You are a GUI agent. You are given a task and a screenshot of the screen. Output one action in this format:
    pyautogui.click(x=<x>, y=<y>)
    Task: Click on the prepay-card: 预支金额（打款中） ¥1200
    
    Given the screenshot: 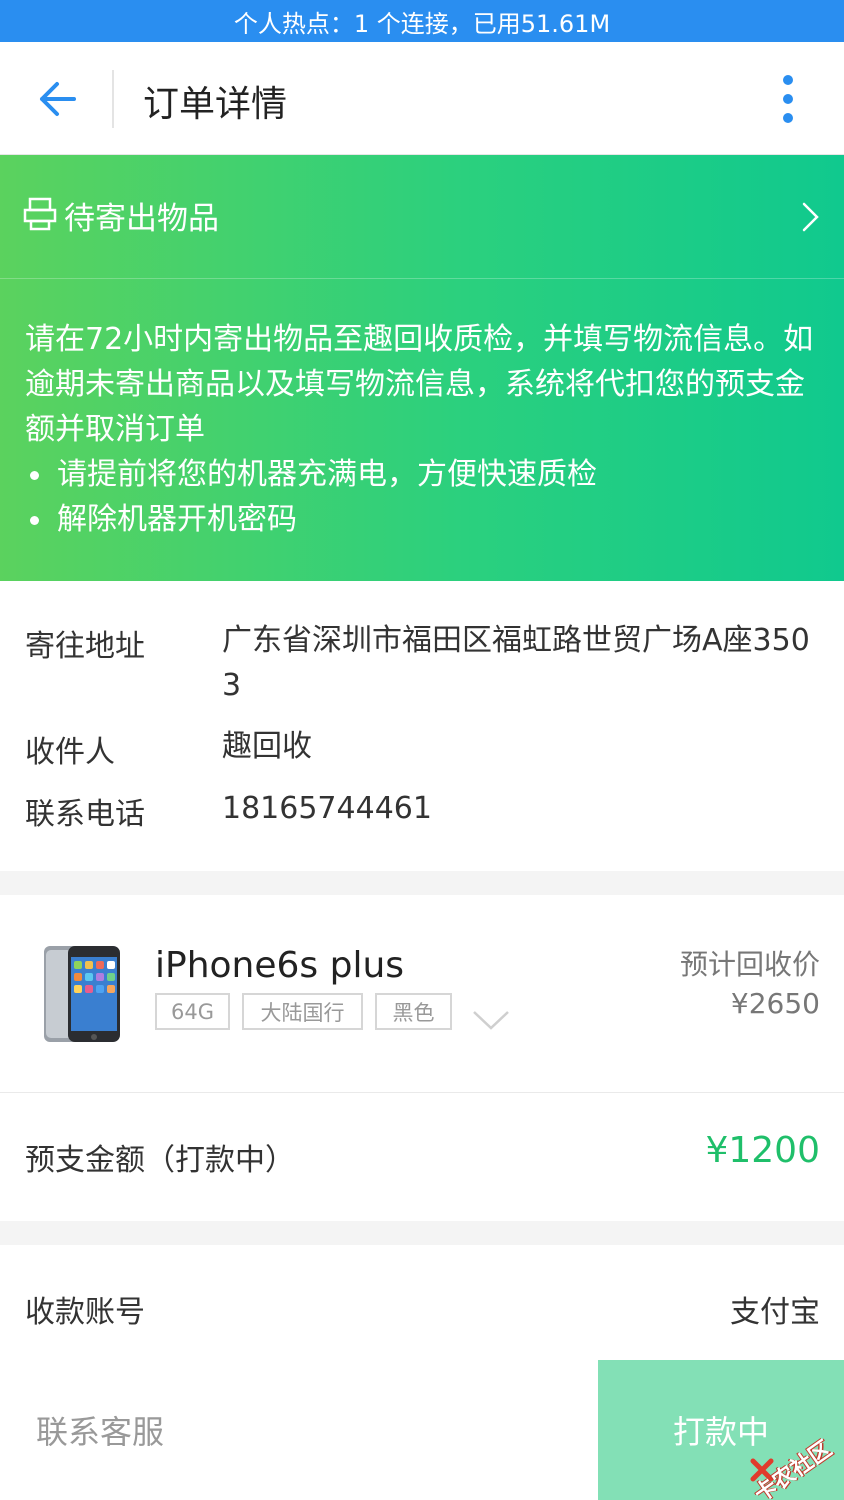 What is the action you would take?
    pyautogui.click(x=422, y=1157)
    